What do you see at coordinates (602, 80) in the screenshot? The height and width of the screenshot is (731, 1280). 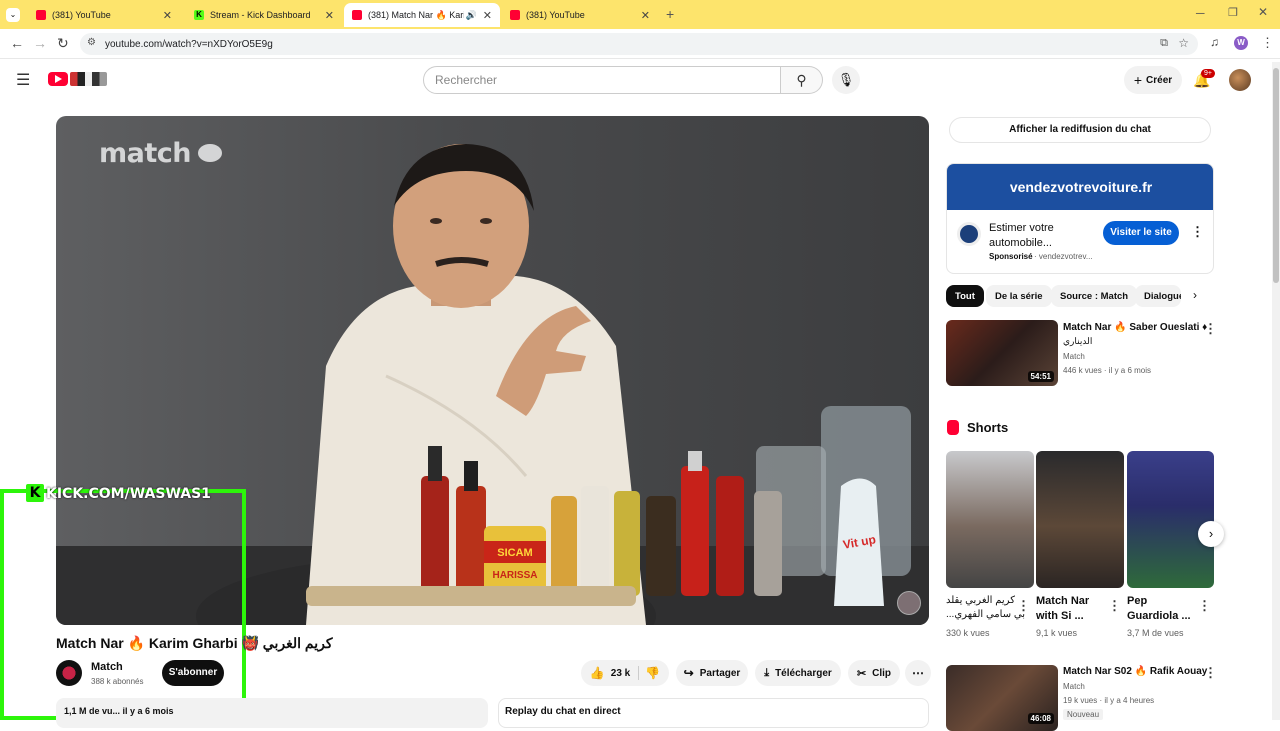 I see `search-input: Rechercher` at bounding box center [602, 80].